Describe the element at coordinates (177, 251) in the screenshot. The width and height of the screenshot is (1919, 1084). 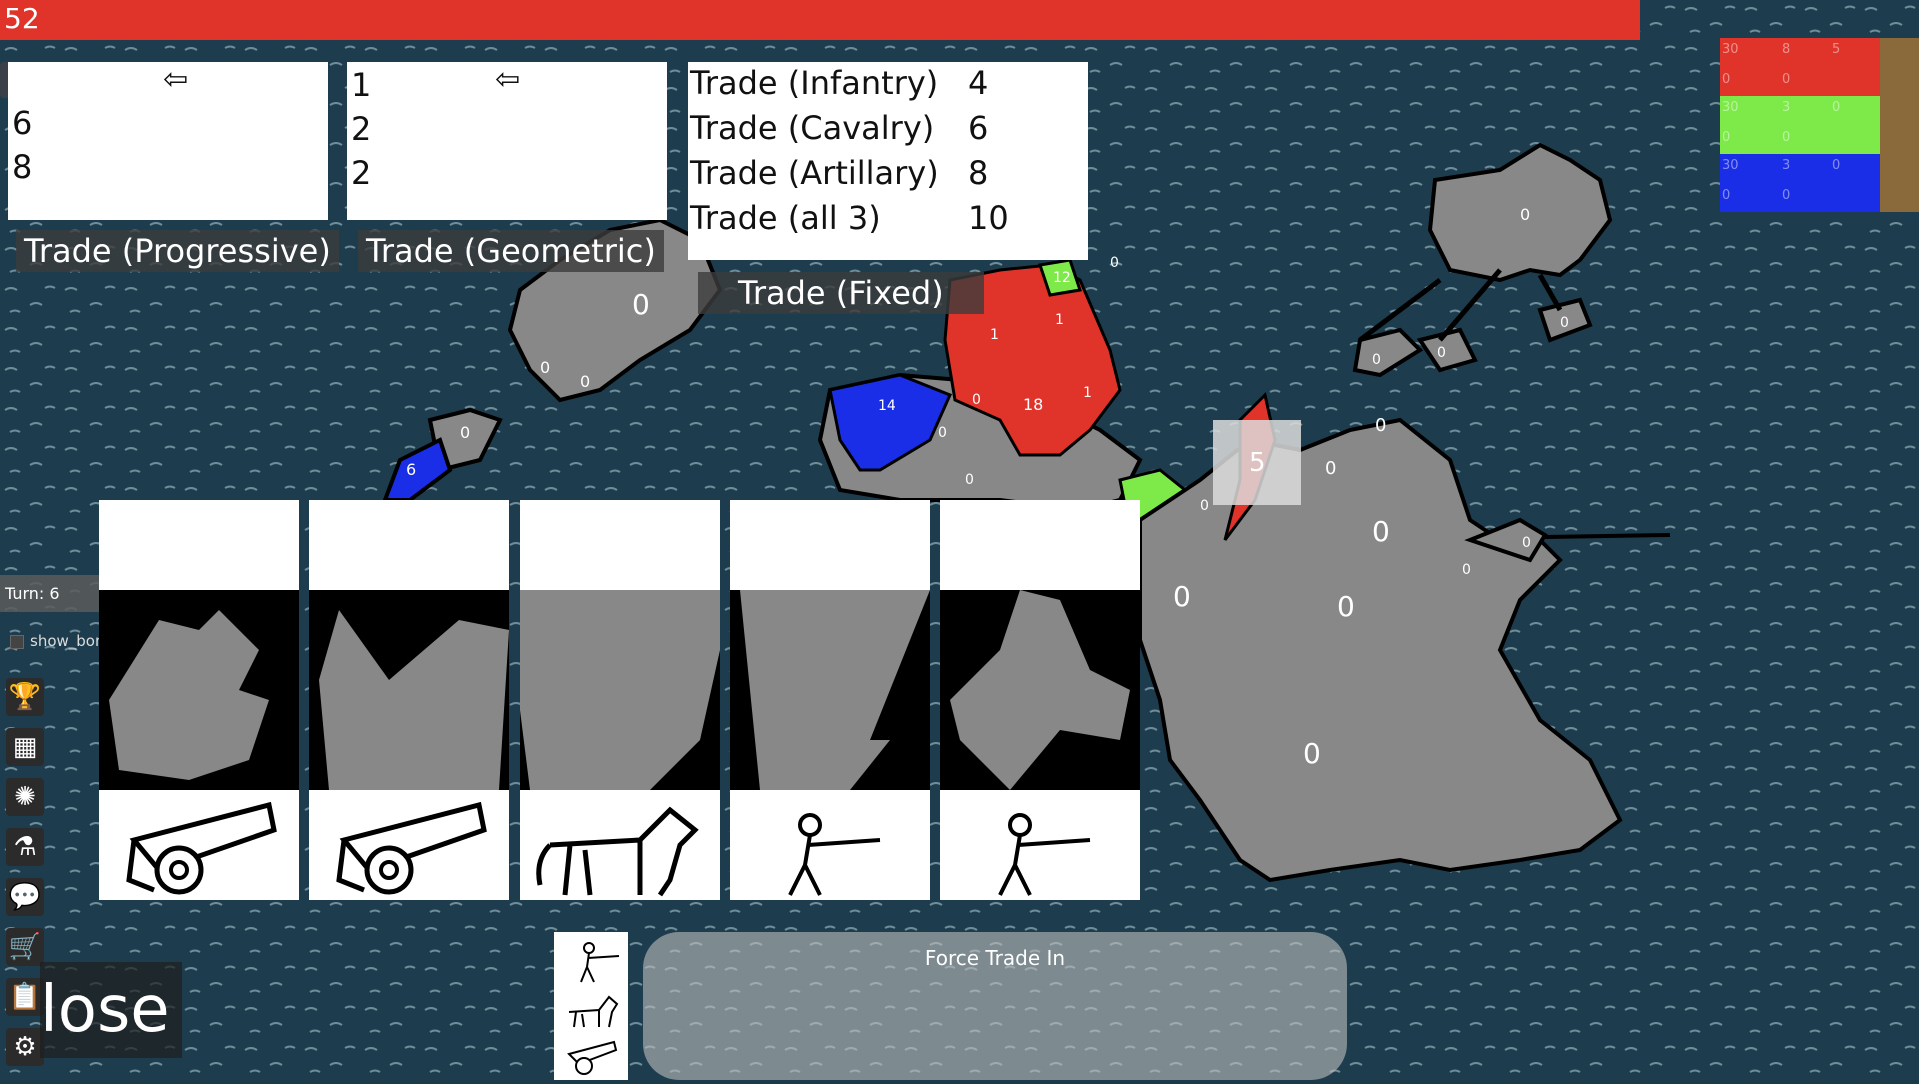
I see `trade-progressive-button: Trade (Progressive)` at that location.